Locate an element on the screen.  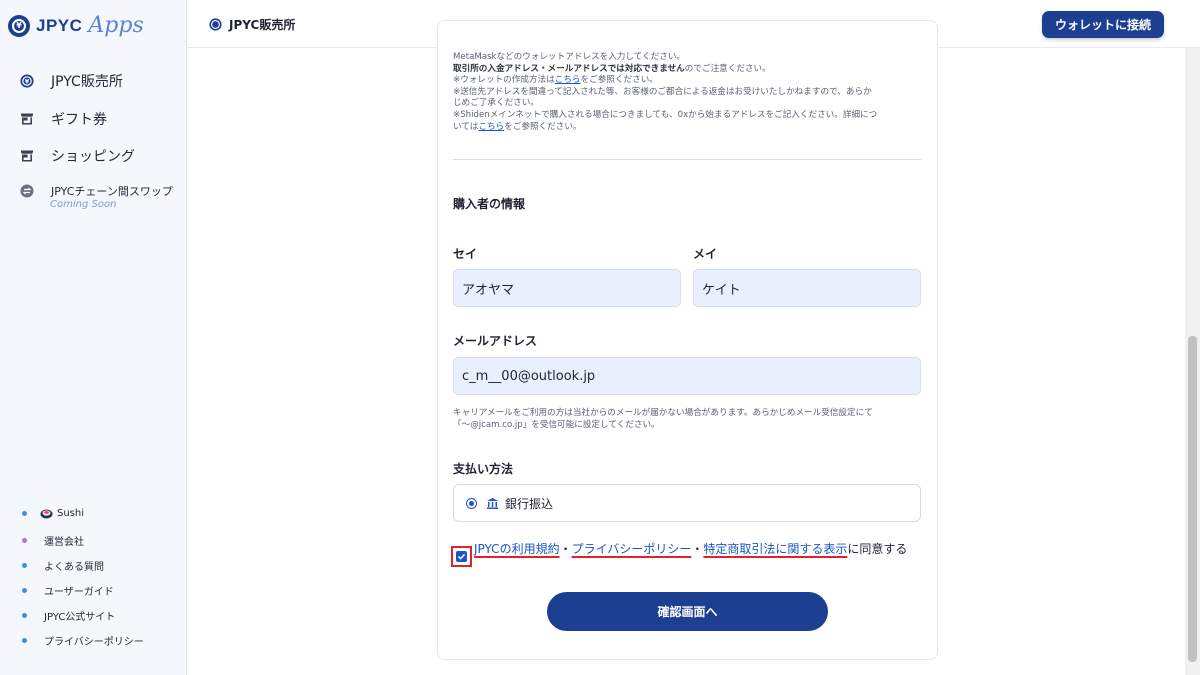
logo-apps-text: Apps is located at coordinates (116, 25).